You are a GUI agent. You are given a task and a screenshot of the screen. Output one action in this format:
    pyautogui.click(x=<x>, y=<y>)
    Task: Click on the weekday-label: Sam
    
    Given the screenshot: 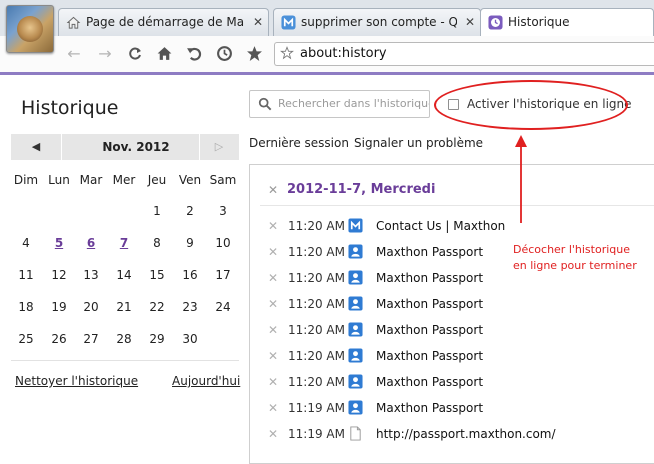 What is the action you would take?
    pyautogui.click(x=223, y=180)
    